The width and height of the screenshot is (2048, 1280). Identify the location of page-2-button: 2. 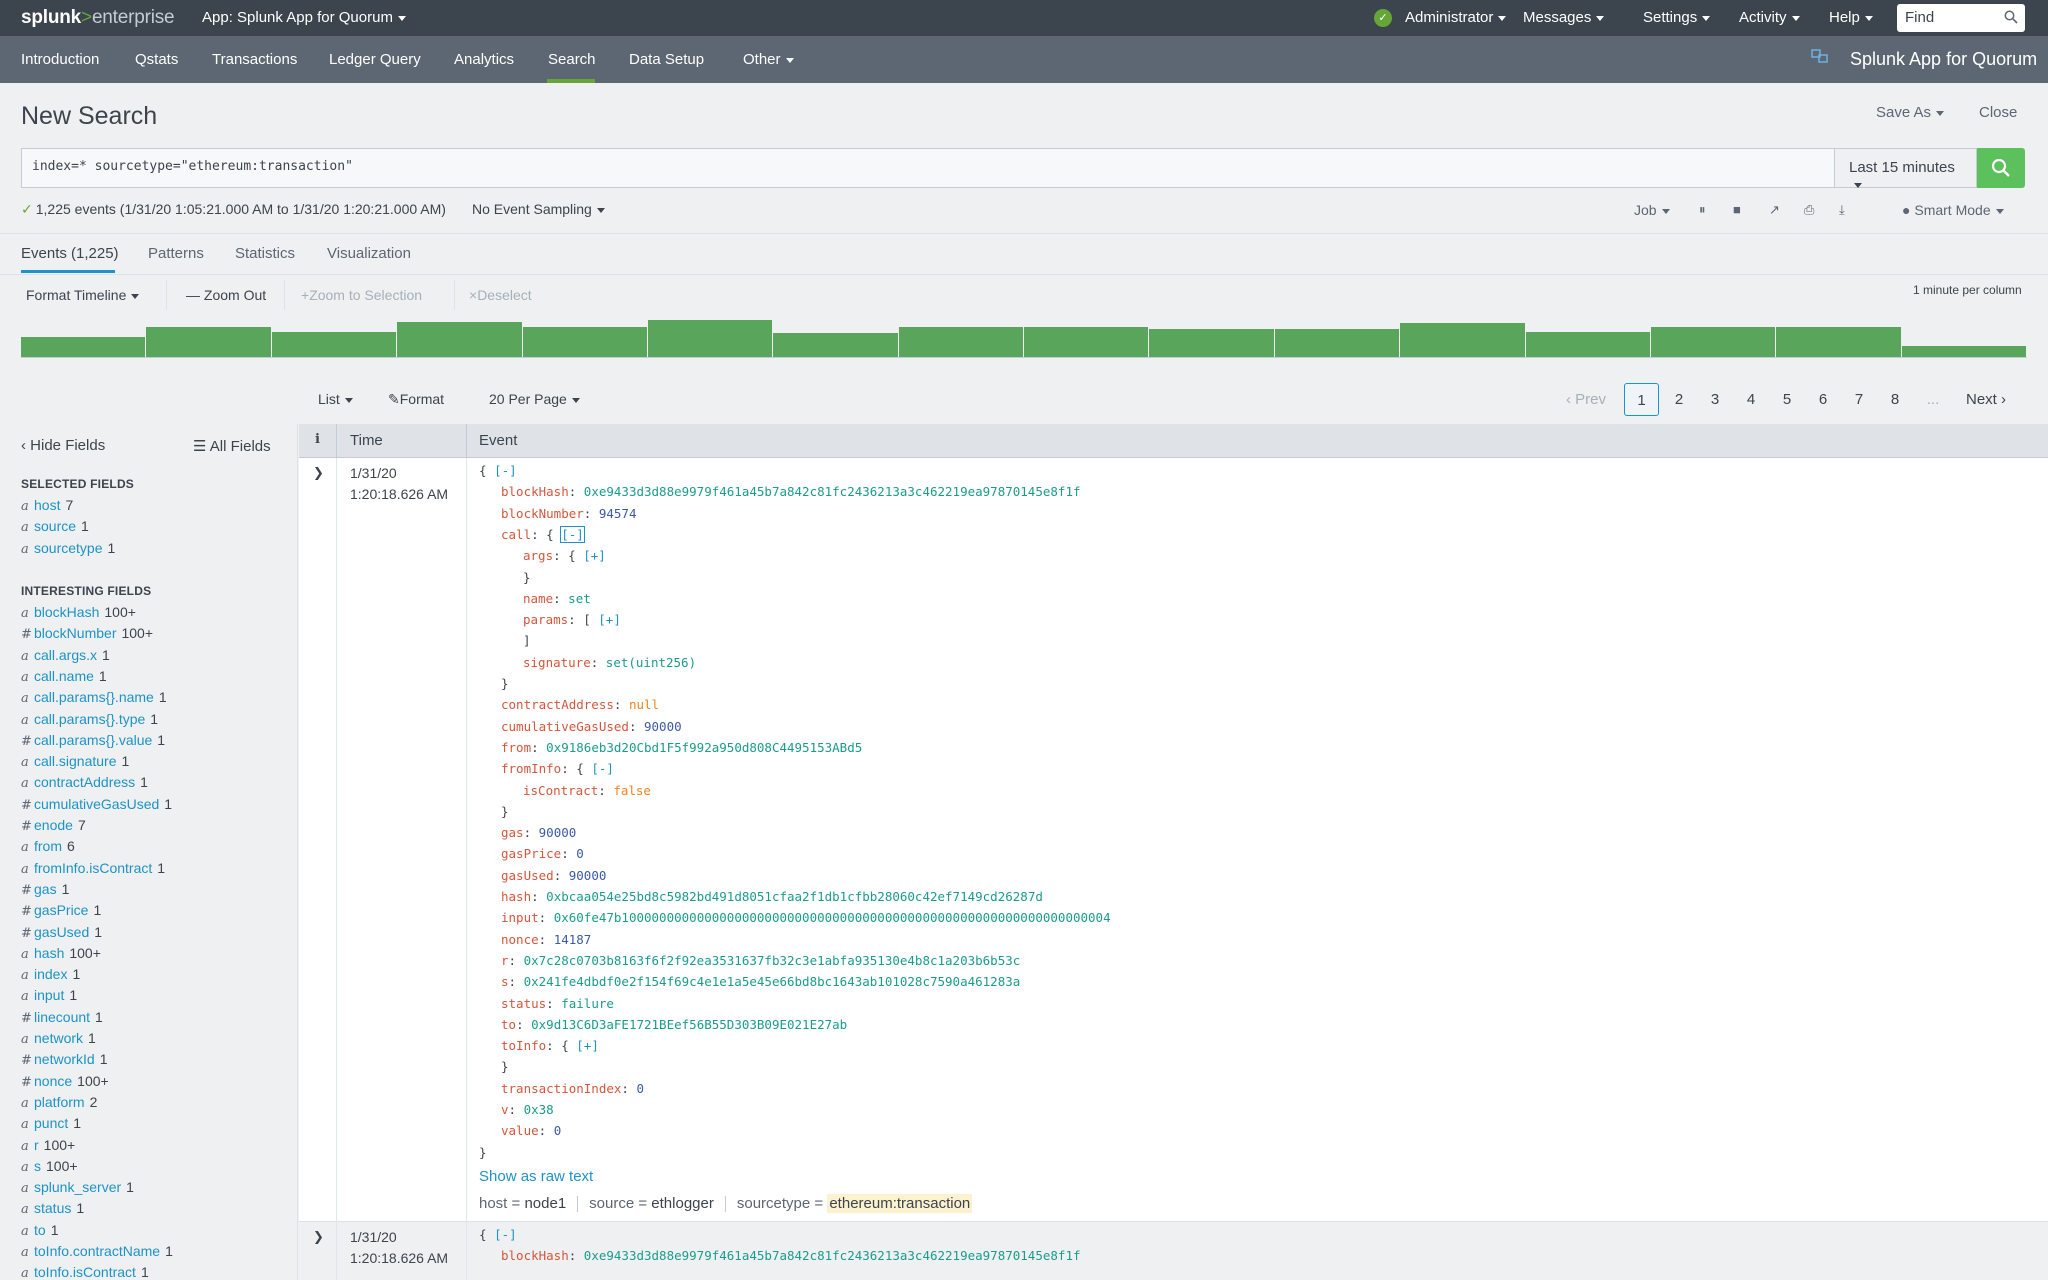
(1679, 399).